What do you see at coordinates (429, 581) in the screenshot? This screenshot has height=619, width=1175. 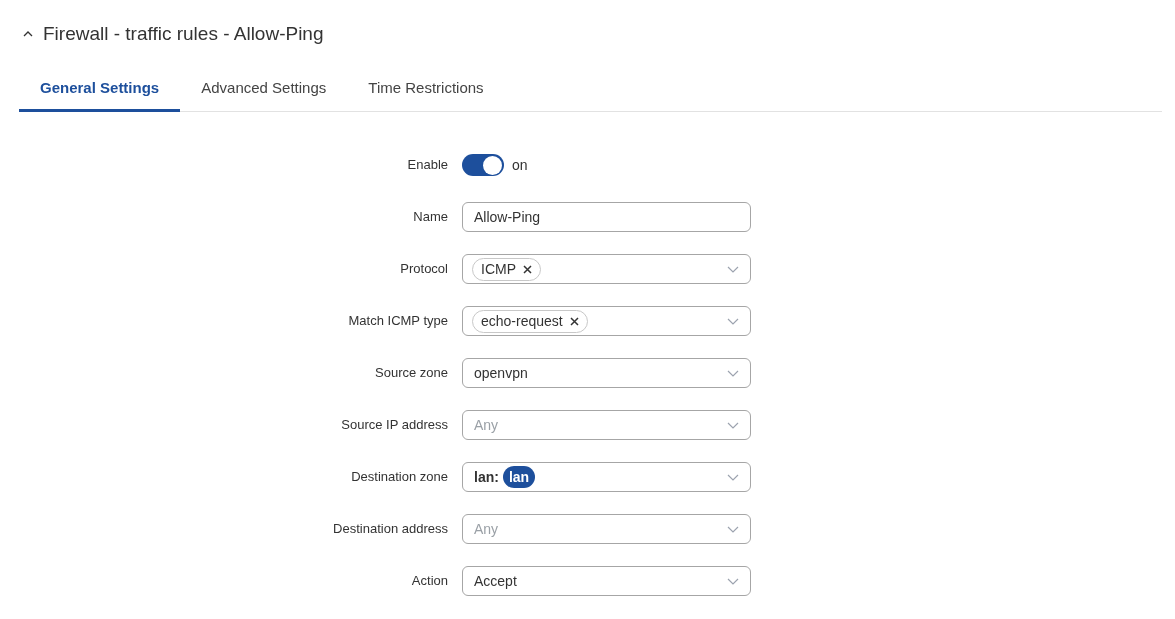 I see `field-label: Action` at bounding box center [429, 581].